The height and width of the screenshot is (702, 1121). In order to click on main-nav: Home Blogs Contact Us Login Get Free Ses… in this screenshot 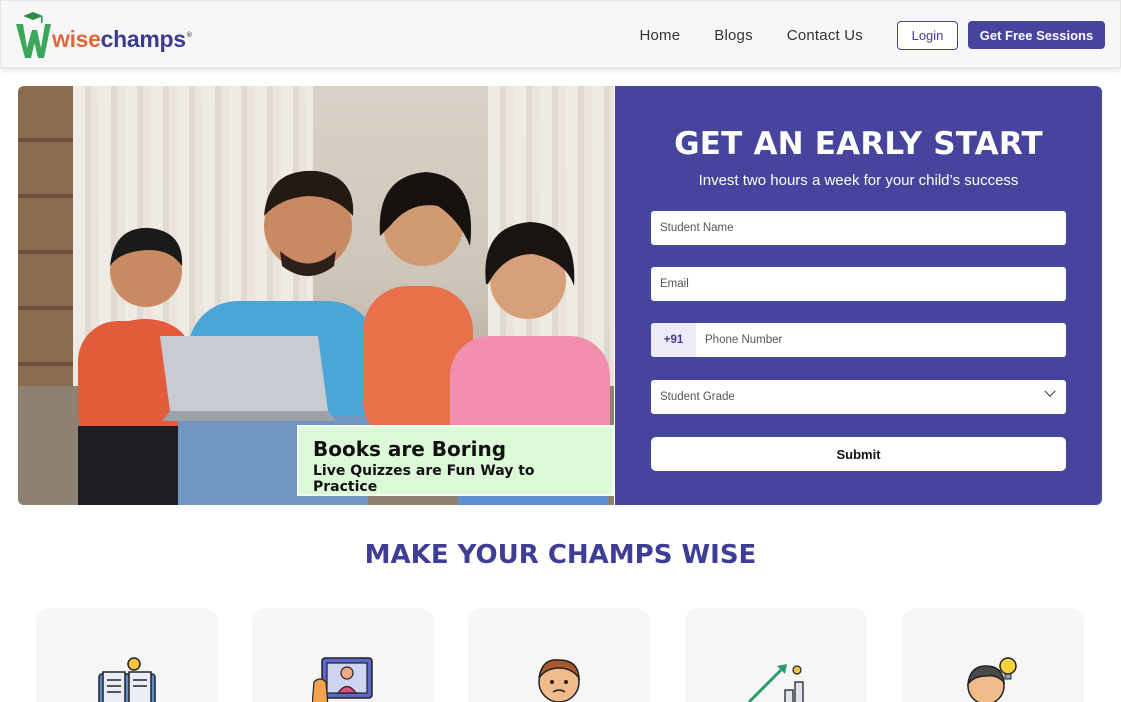, I will do `click(879, 35)`.